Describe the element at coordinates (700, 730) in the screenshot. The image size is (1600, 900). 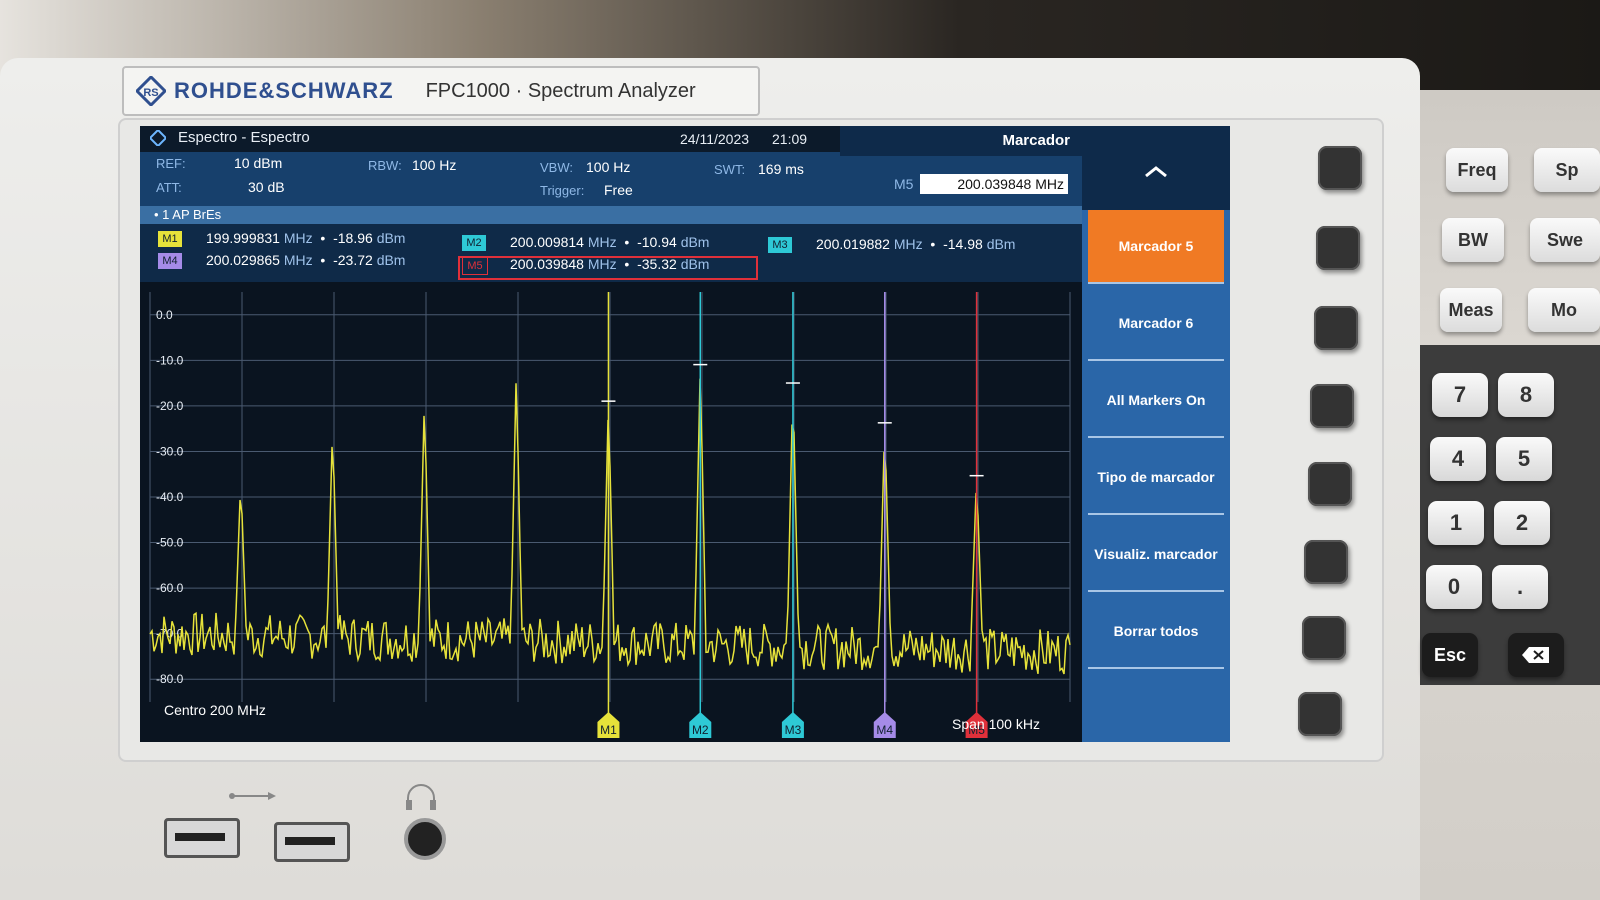
I see `marker-flag-label: M2` at that location.